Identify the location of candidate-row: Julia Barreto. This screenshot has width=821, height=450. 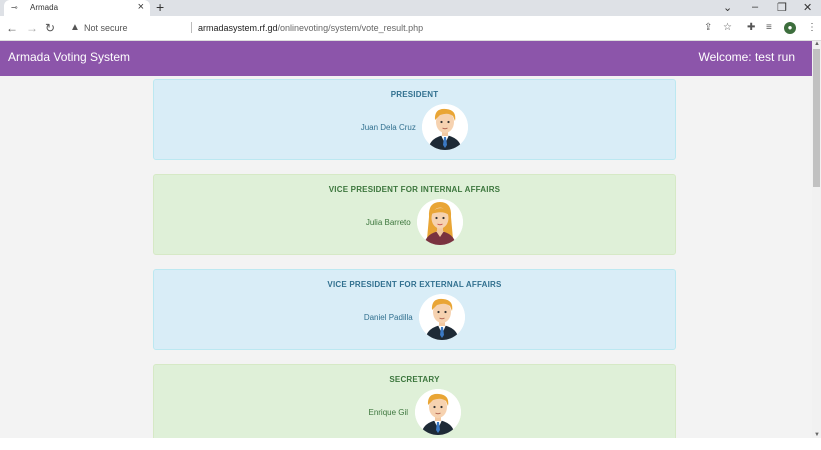
(414, 222).